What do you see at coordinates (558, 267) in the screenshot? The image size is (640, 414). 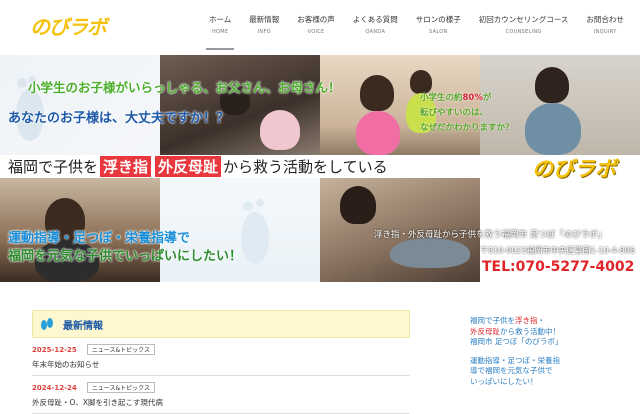 I see `phone-number: TEL:070-5277-4002` at bounding box center [558, 267].